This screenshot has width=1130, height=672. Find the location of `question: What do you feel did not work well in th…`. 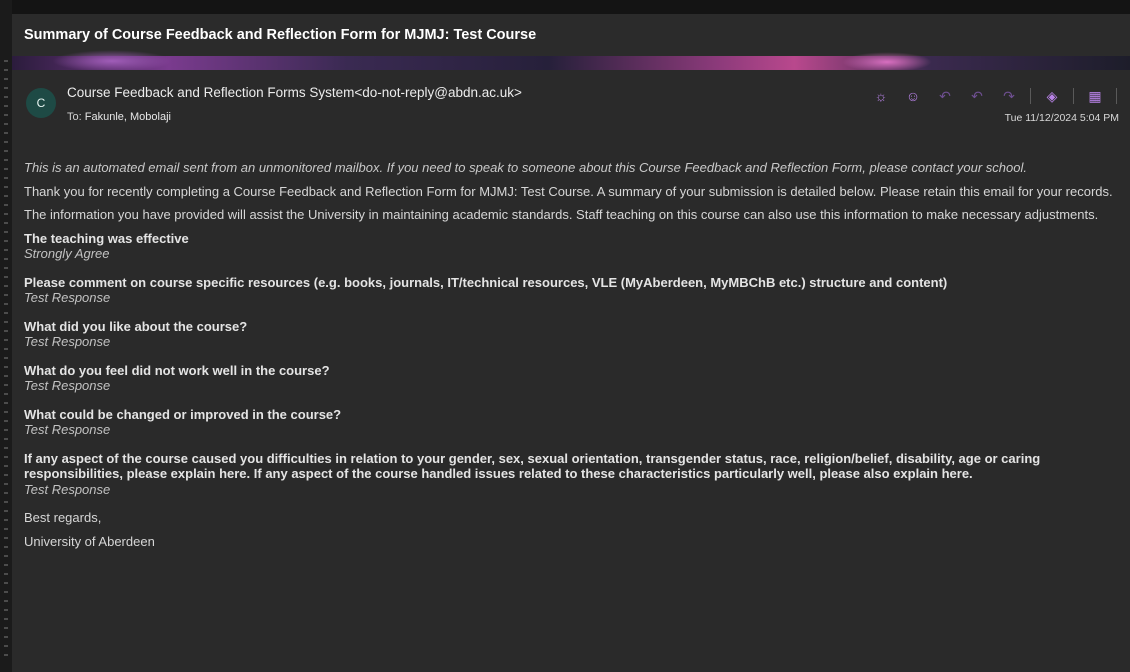

question: What do you feel did not work well in th… is located at coordinates (177, 370).